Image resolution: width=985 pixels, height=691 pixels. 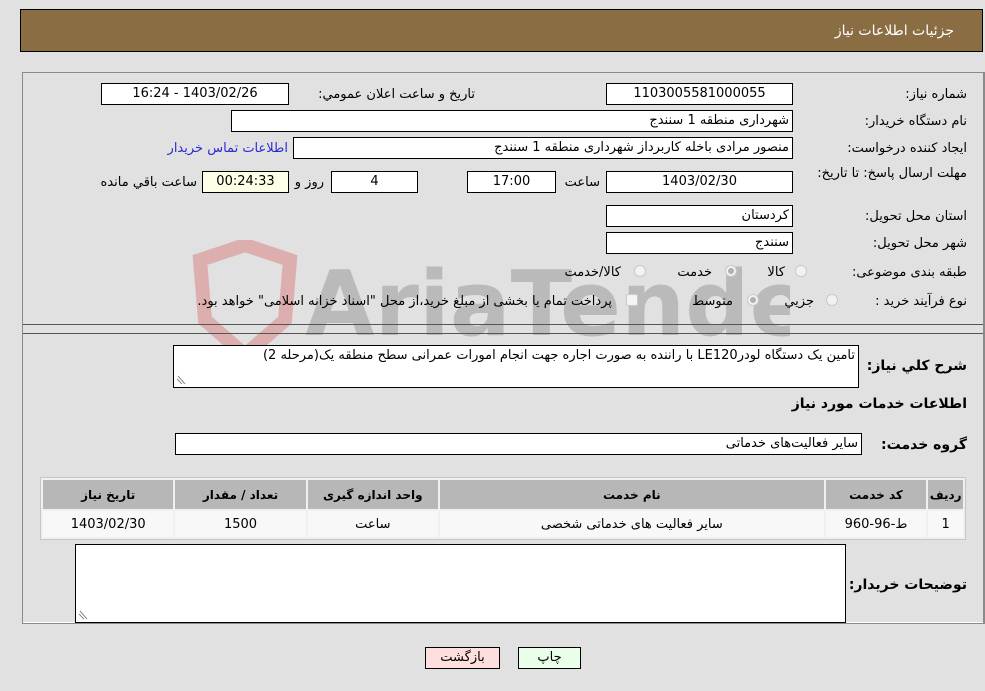 What do you see at coordinates (945, 494) in the screenshot?
I see `col-header-row-number: ردیف` at bounding box center [945, 494].